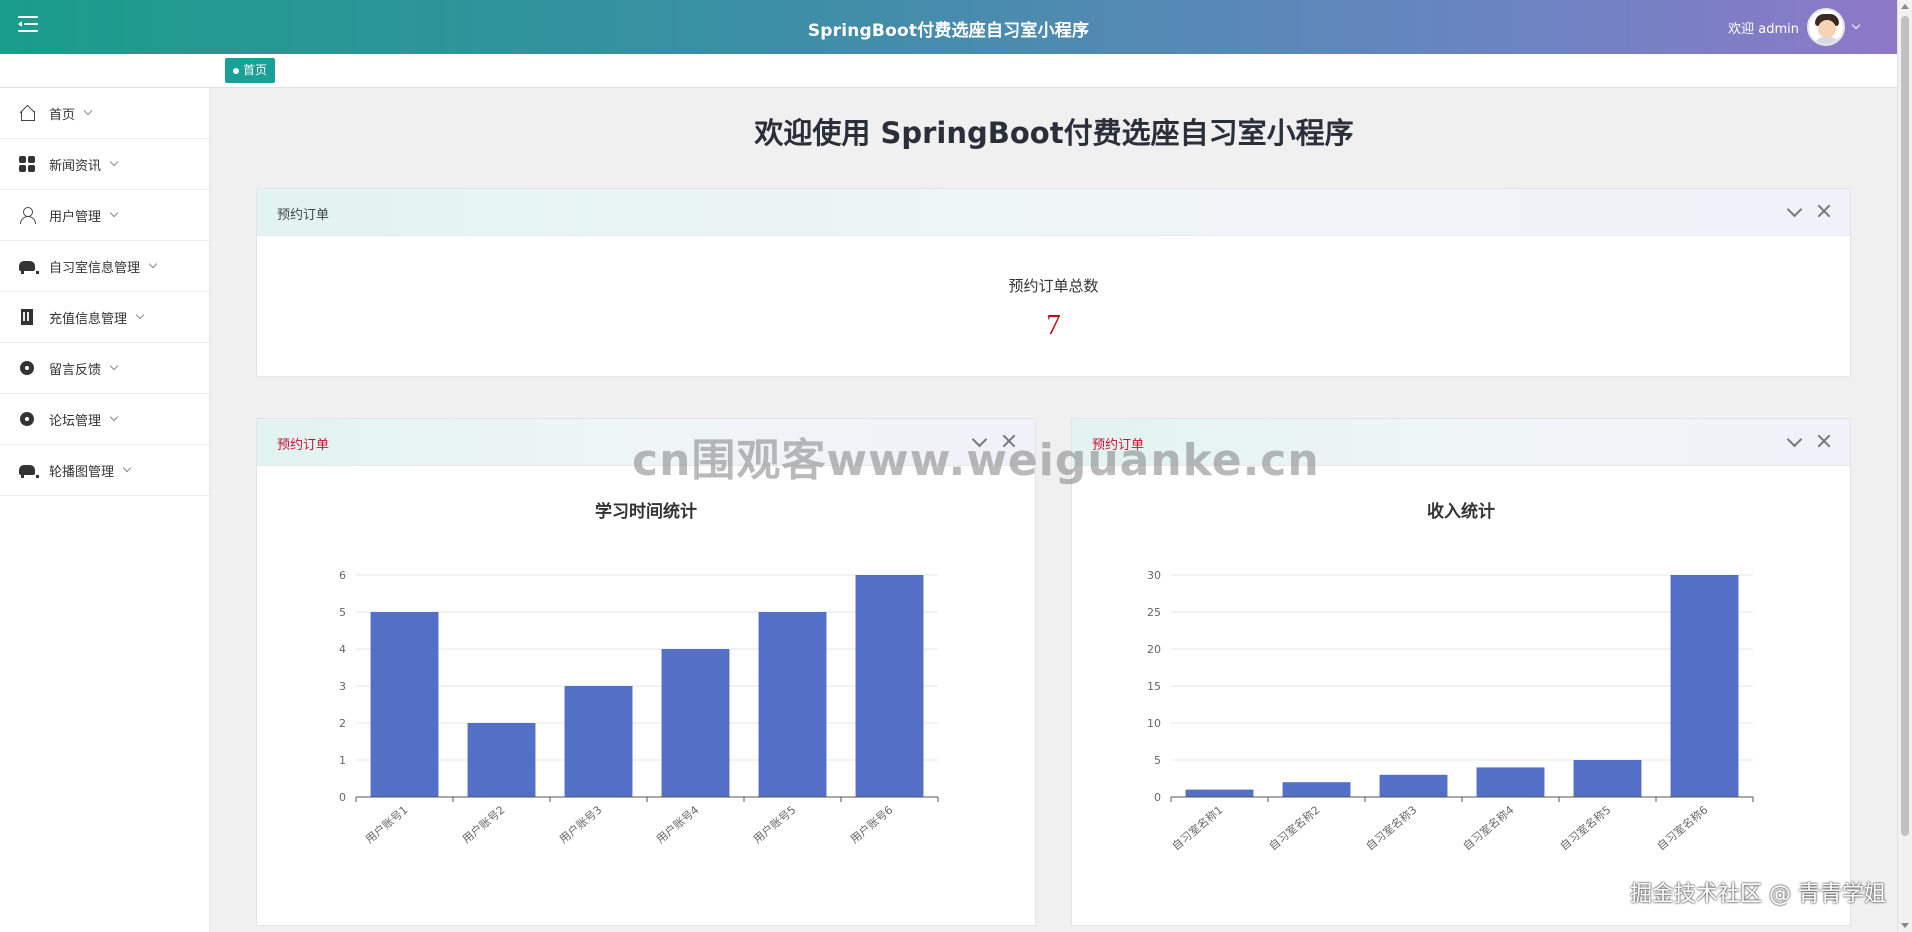 The height and width of the screenshot is (932, 1912). What do you see at coordinates (1154, 575) in the screenshot?
I see `y-tick-label: 30` at bounding box center [1154, 575].